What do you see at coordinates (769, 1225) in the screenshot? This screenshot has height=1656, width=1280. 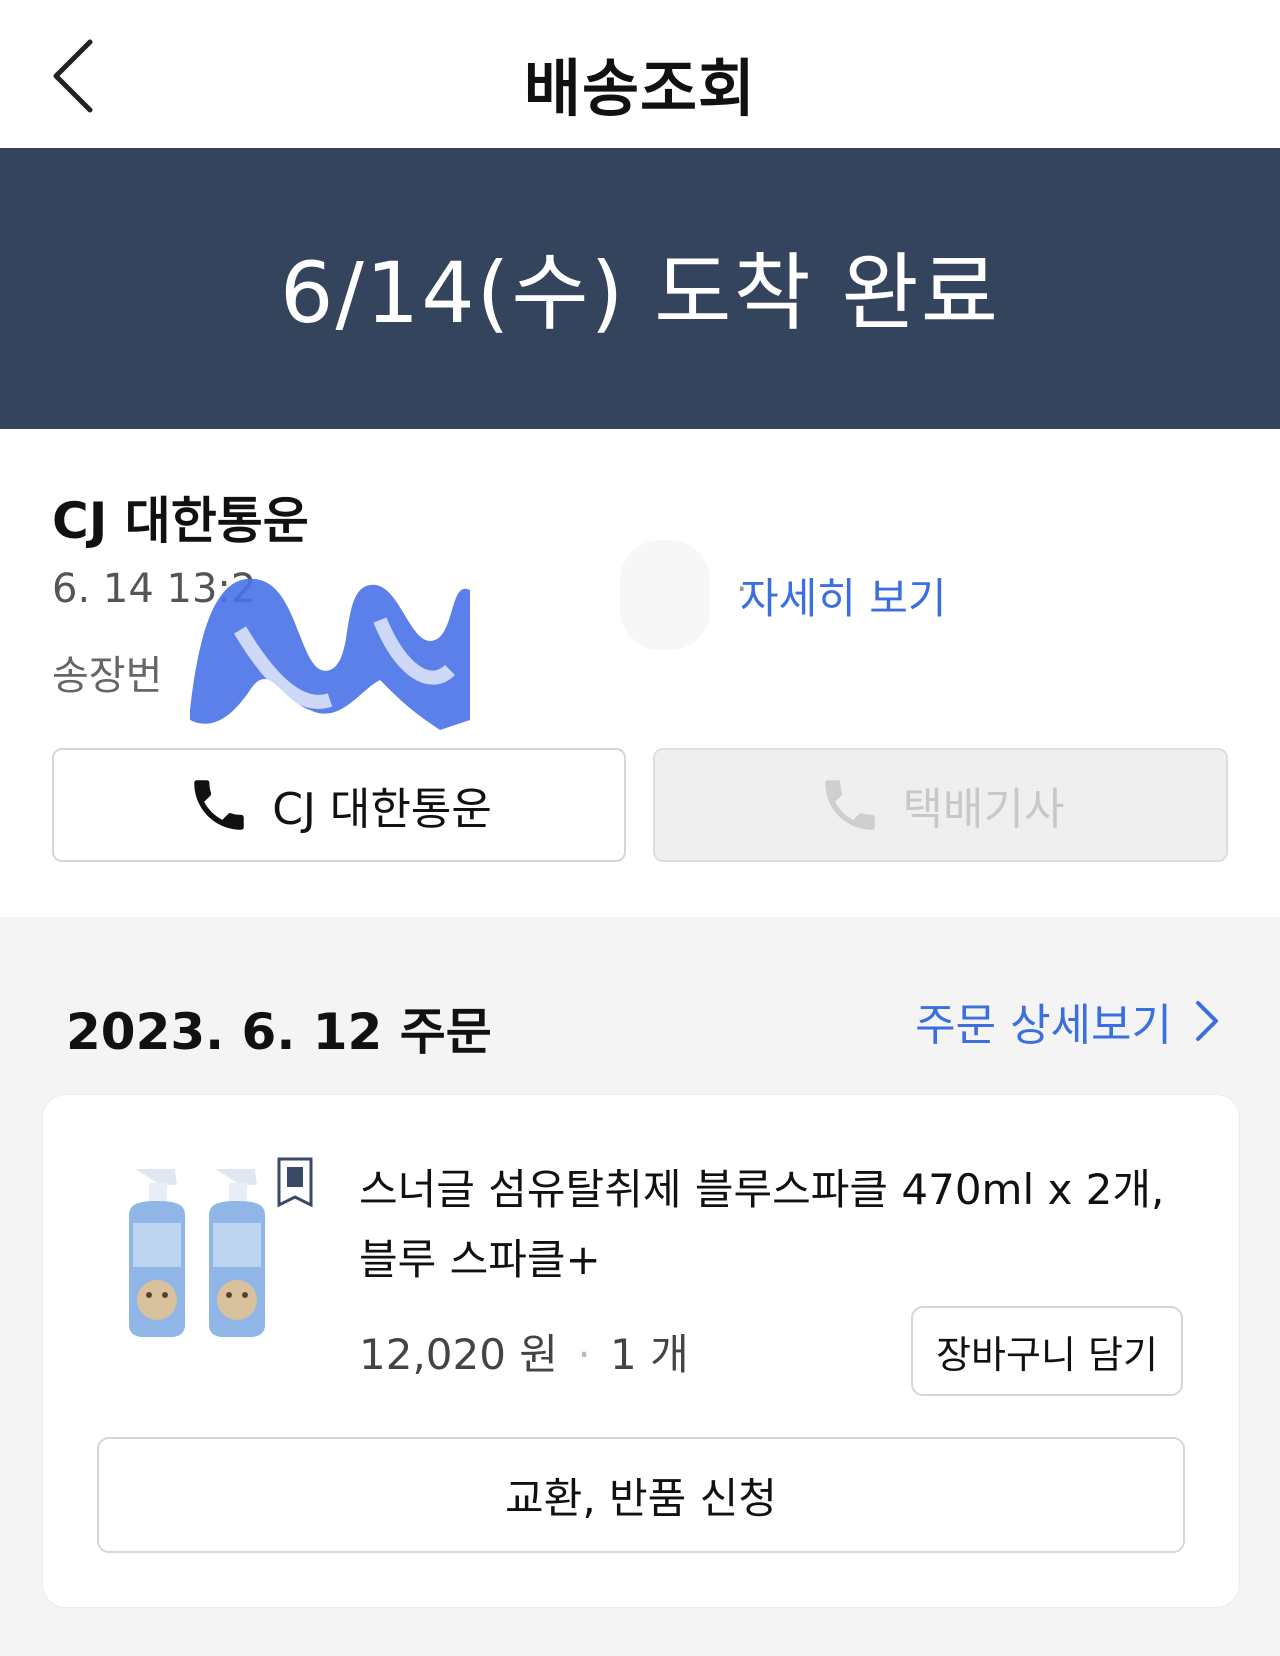 I see `product-name: 스너글 섬유탈취제 블루스파클 470ml x 2개, 블루 스파클+` at bounding box center [769, 1225].